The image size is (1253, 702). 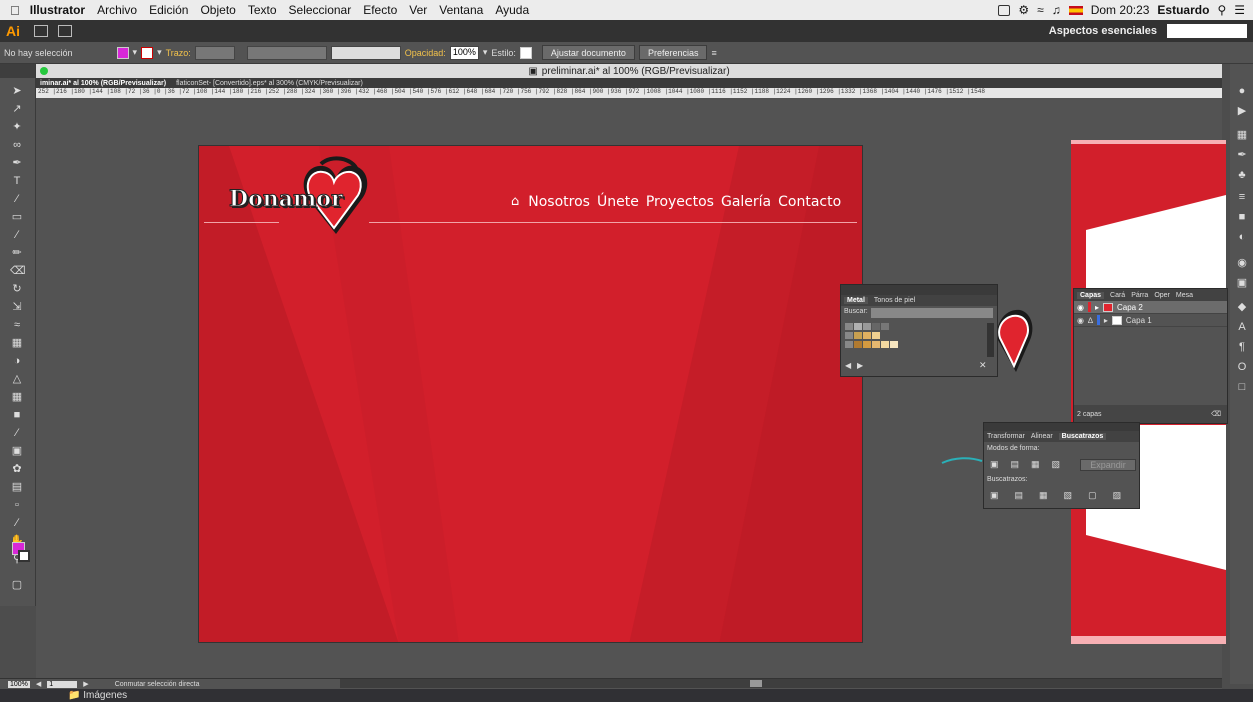 I want to click on menu-edicion: Edición, so click(x=168, y=10).